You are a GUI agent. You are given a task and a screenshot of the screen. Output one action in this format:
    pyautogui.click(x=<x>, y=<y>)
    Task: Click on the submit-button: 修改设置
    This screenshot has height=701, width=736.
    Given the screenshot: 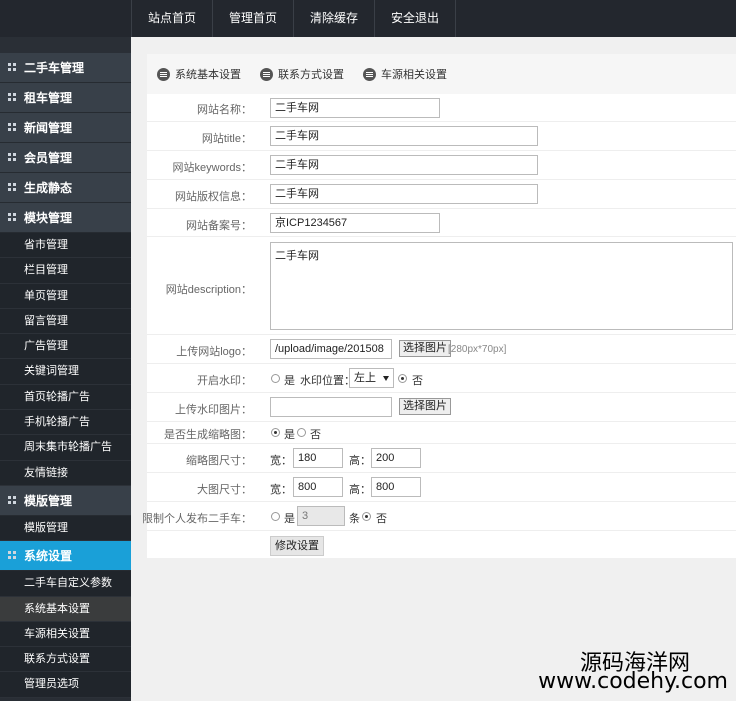 What is the action you would take?
    pyautogui.click(x=297, y=546)
    